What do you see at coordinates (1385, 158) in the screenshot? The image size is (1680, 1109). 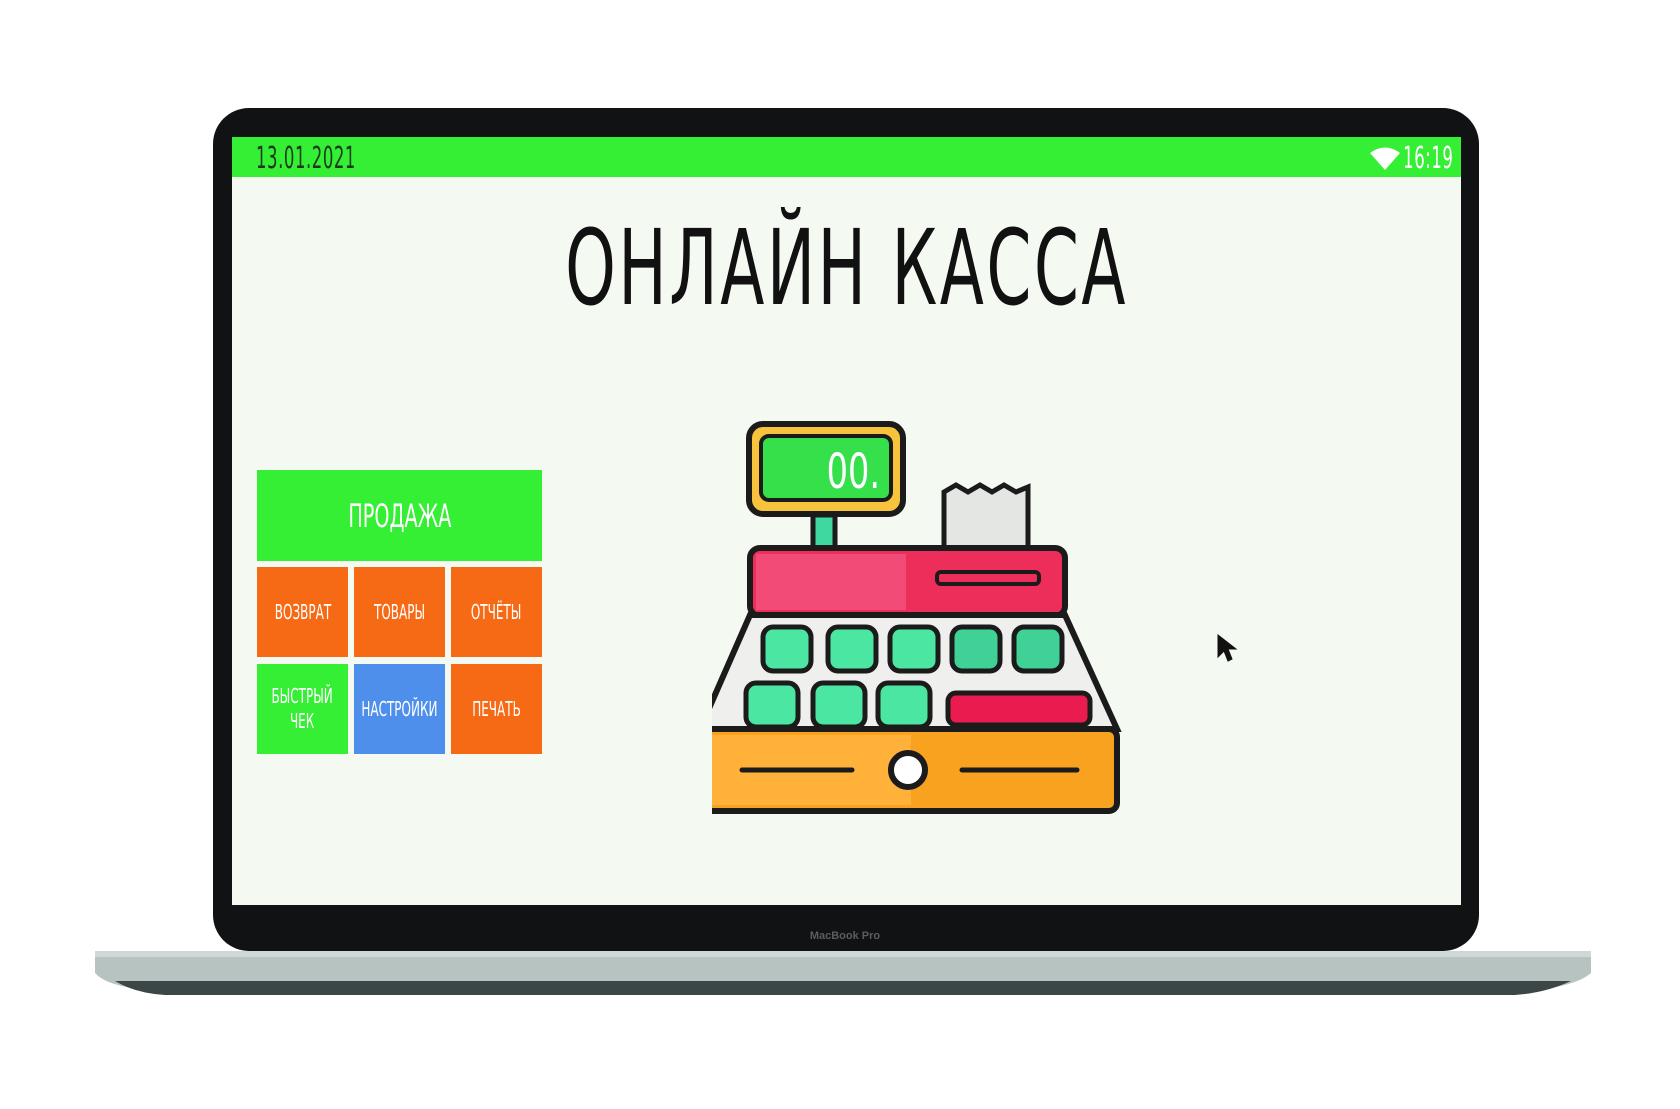 I see `wifi-icon` at bounding box center [1385, 158].